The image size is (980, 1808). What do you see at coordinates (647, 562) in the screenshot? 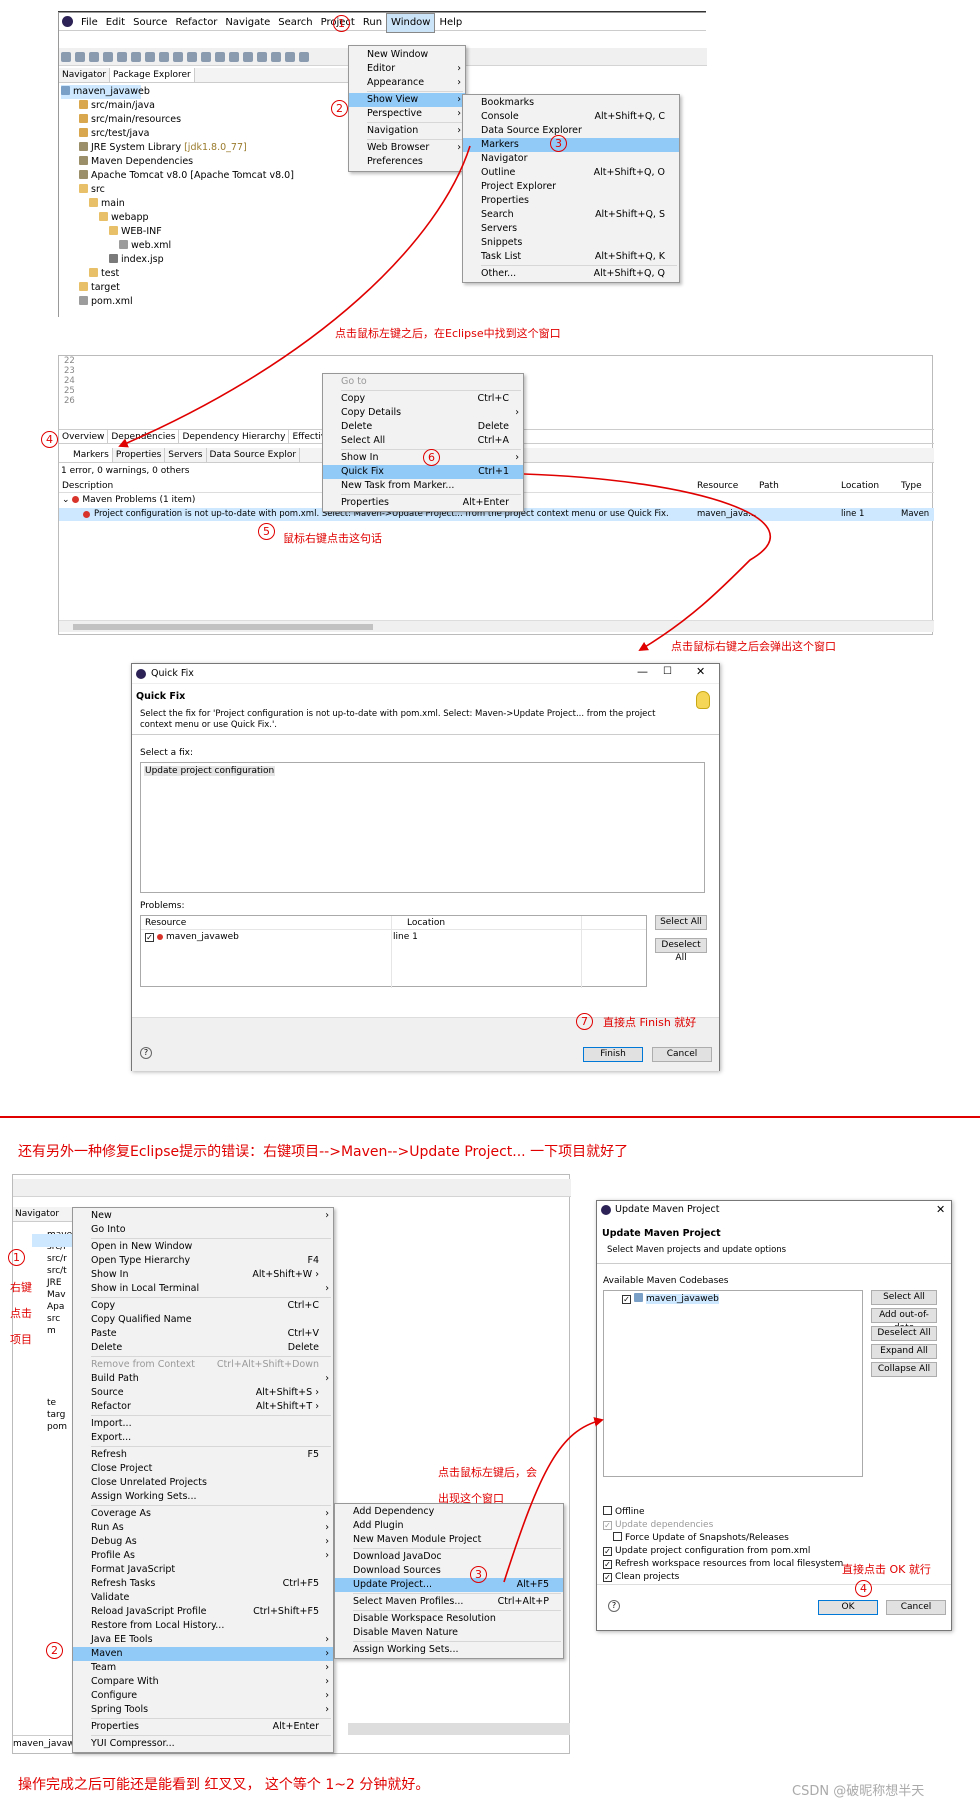
I see `arrow-quickfix-to-dialog` at bounding box center [647, 562].